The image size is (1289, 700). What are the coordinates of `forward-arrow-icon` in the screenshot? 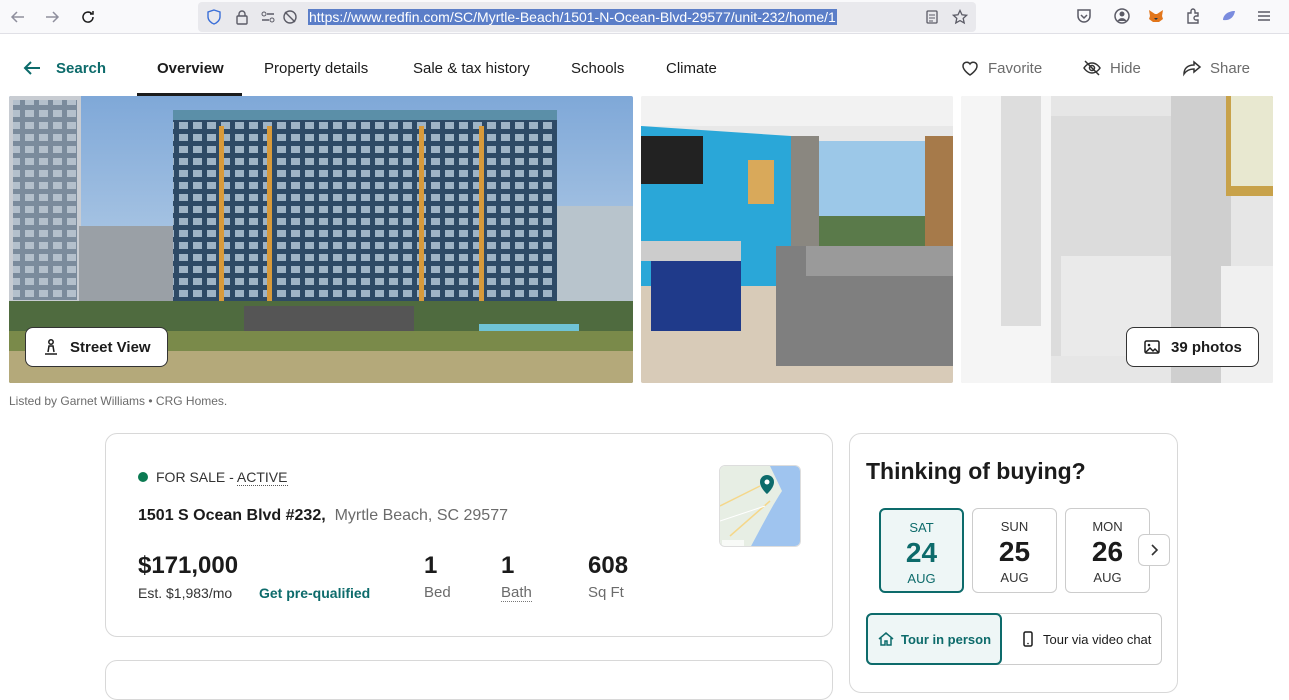 It's located at (52, 17).